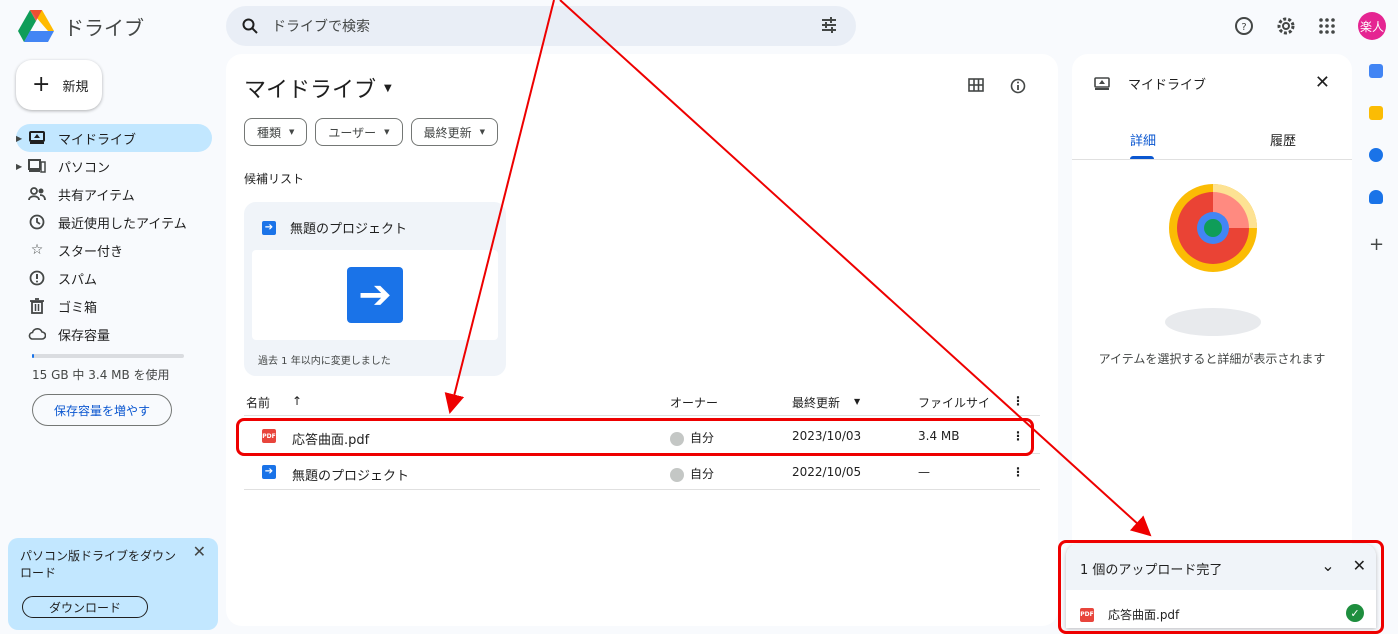  What do you see at coordinates (114, 306) in the screenshot?
I see `sidebar-item-trash: ゴミ箱` at bounding box center [114, 306].